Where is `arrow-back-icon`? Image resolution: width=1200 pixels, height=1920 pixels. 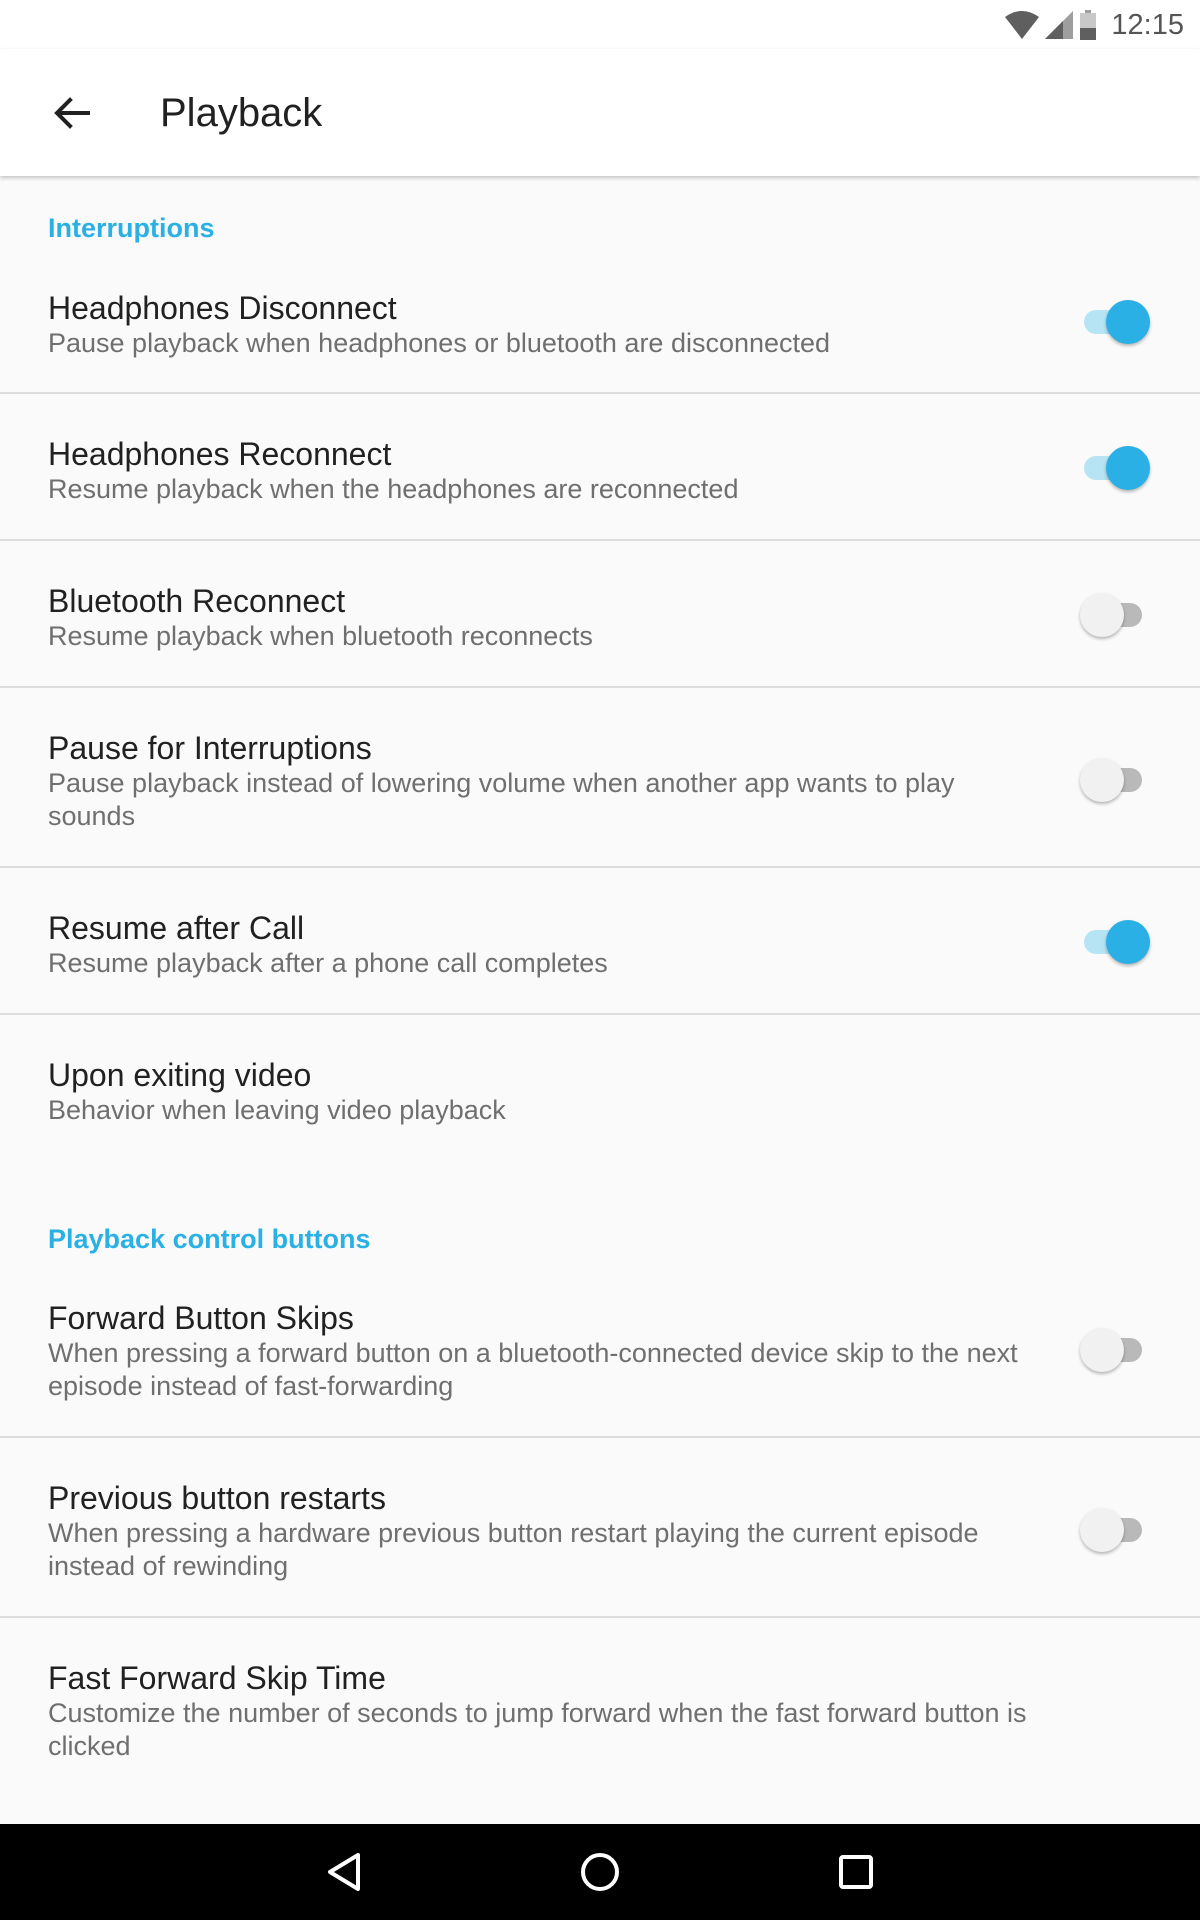 arrow-back-icon is located at coordinates (72, 113).